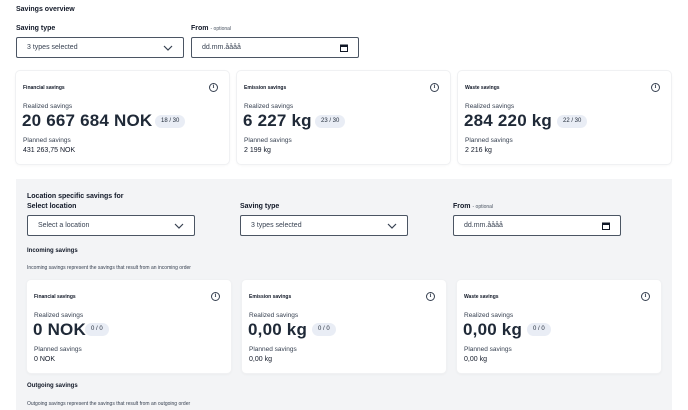  Describe the element at coordinates (87, 120) in the screenshot. I see `realized-value: 20 667 684 NOK` at that location.